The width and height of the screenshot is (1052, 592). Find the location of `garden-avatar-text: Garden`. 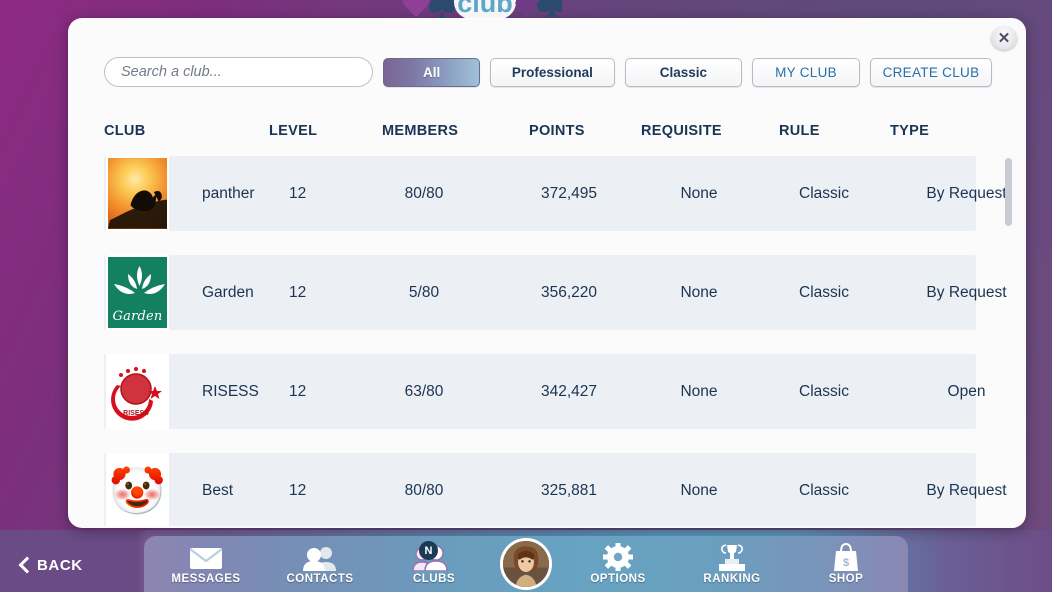

garden-avatar-text: Garden is located at coordinates (137, 316).